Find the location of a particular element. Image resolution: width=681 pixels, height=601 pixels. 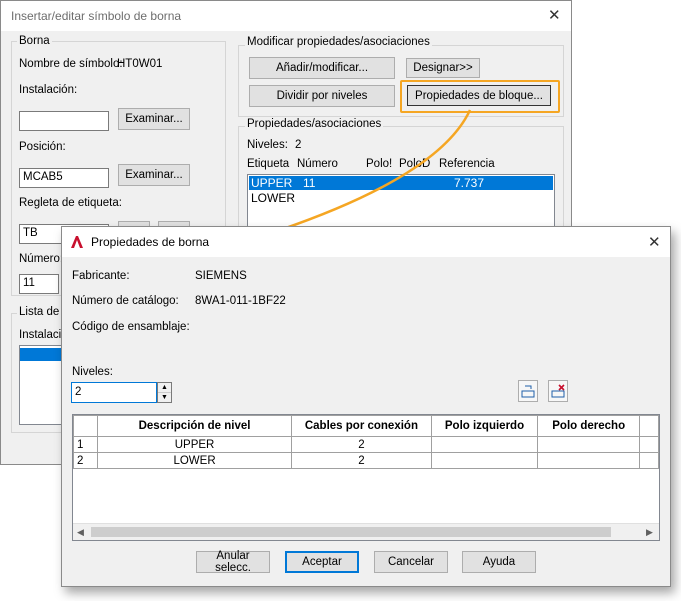

insert-row-button is located at coordinates (528, 391).